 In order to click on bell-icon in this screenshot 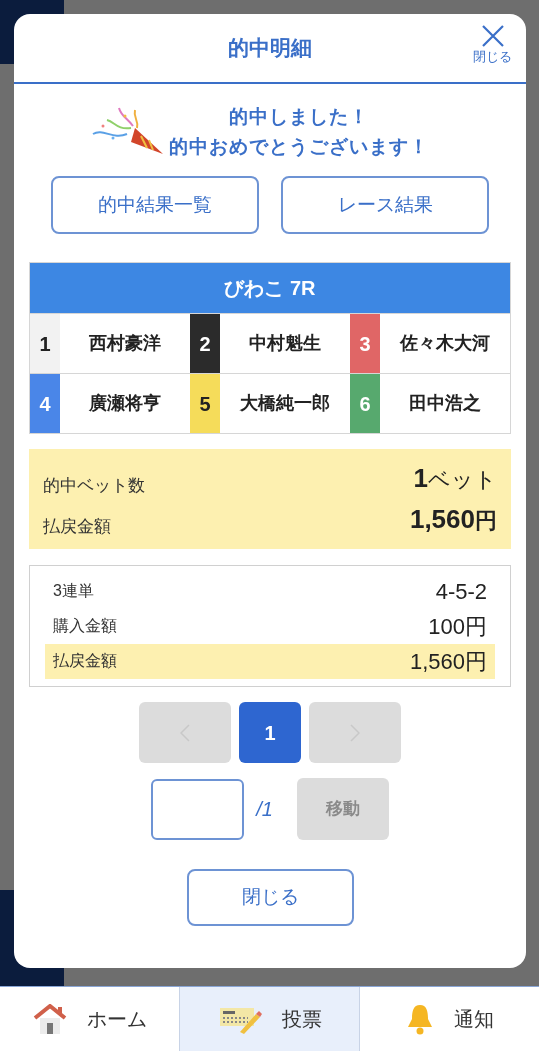, I will do `click(419, 1019)`.